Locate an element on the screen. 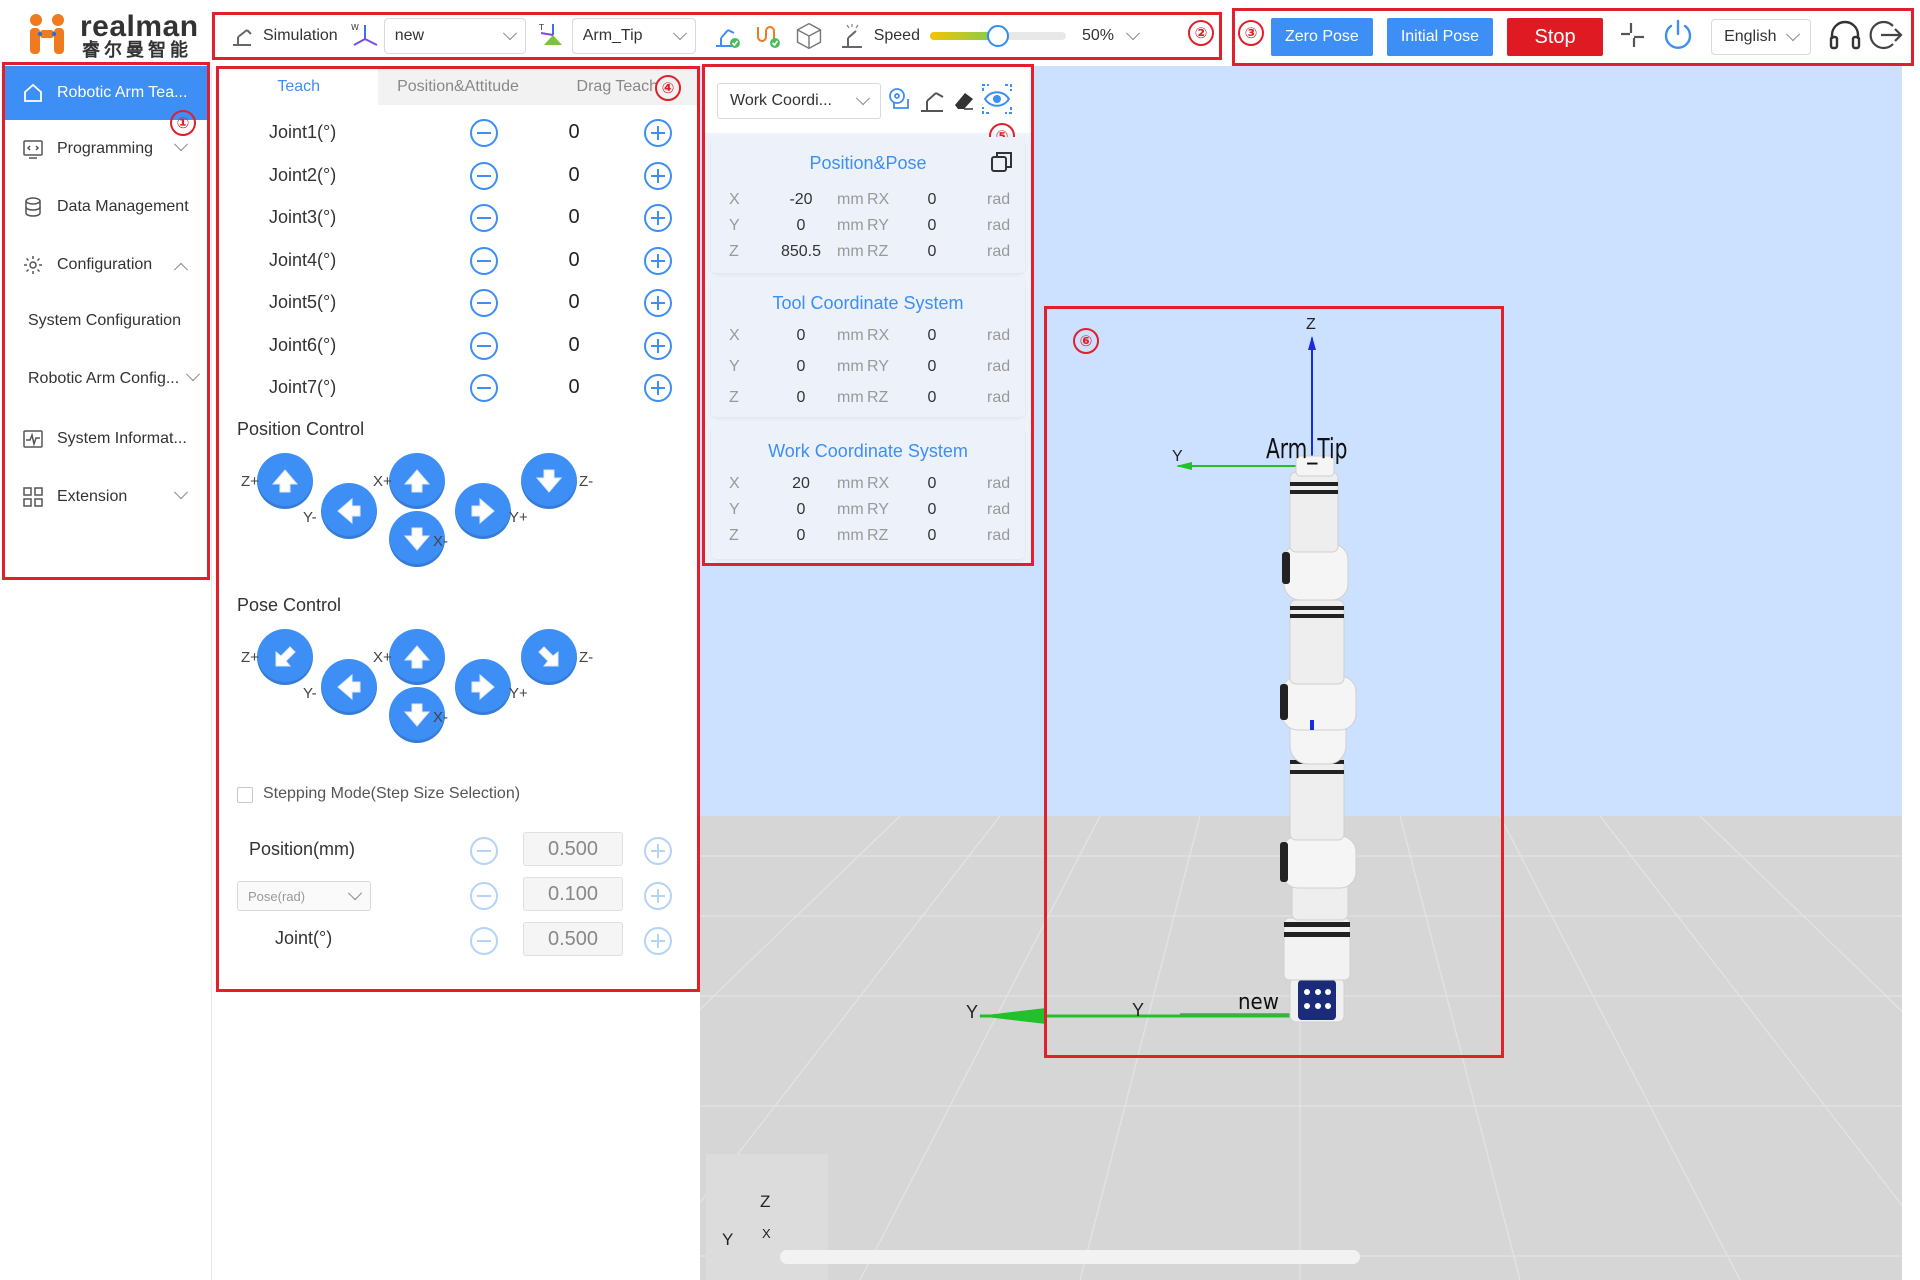 The width and height of the screenshot is (1920, 1280). card-title: Work Coordinate System is located at coordinates (868, 451).